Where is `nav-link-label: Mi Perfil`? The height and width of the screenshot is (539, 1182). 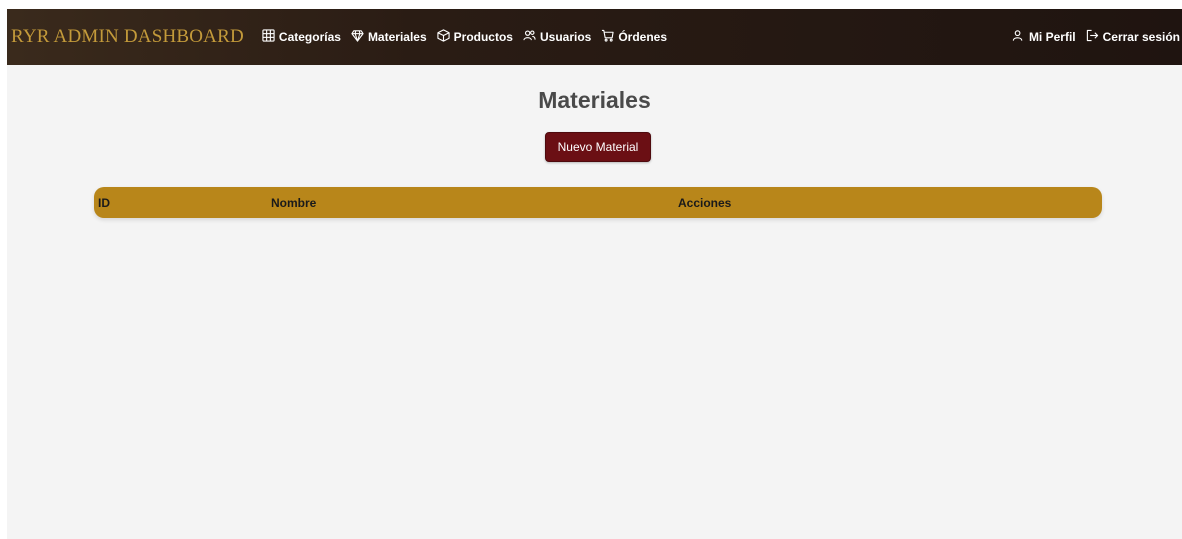 nav-link-label: Mi Perfil is located at coordinates (1052, 37).